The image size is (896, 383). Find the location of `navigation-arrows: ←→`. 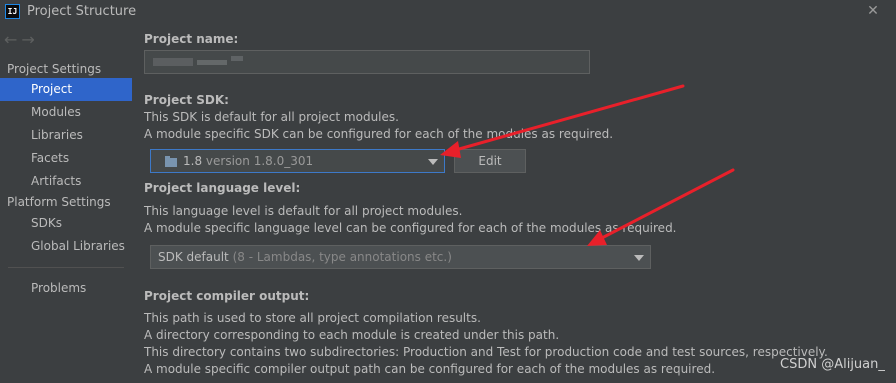

navigation-arrows: ←→ is located at coordinates (21, 39).